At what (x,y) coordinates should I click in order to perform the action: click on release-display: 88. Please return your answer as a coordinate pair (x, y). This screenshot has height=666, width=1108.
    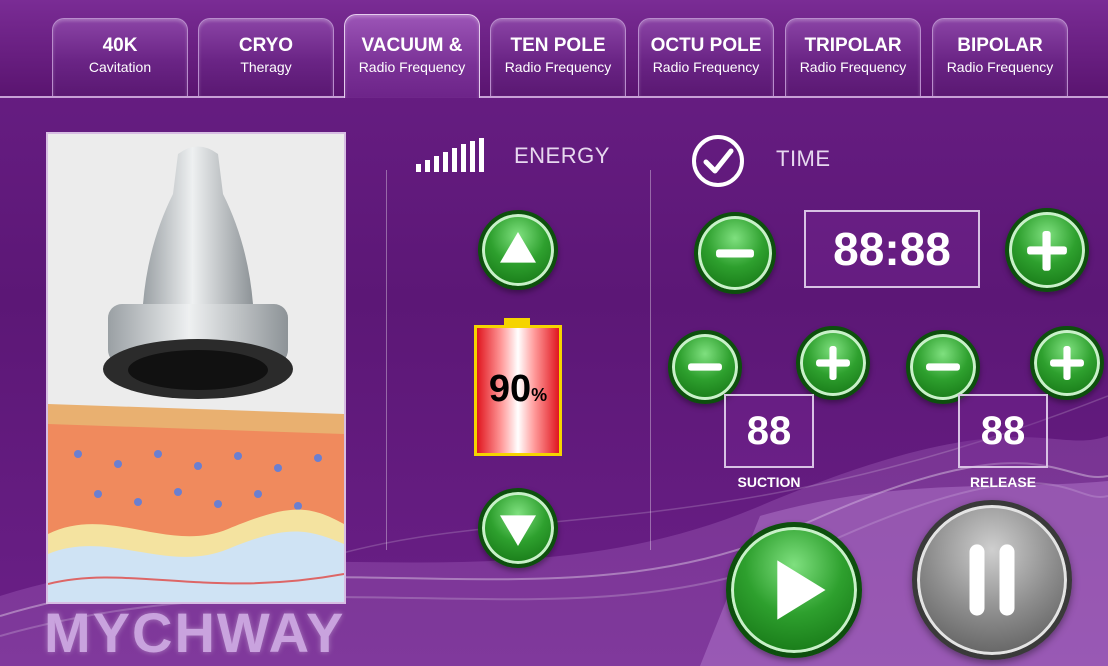
    Looking at the image, I should click on (1003, 431).